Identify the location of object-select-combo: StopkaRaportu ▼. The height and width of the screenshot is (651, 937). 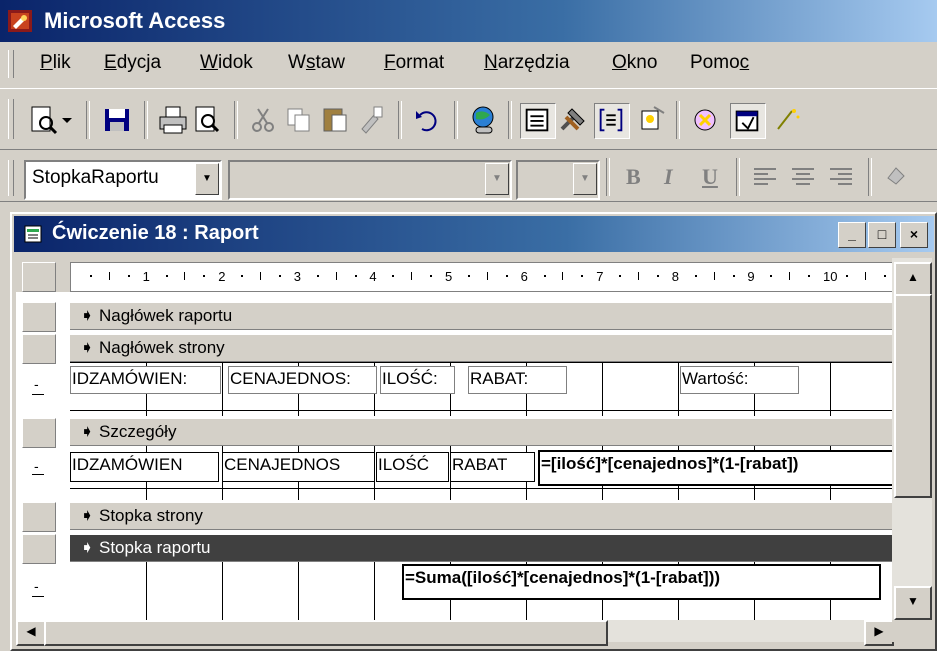
(123, 180).